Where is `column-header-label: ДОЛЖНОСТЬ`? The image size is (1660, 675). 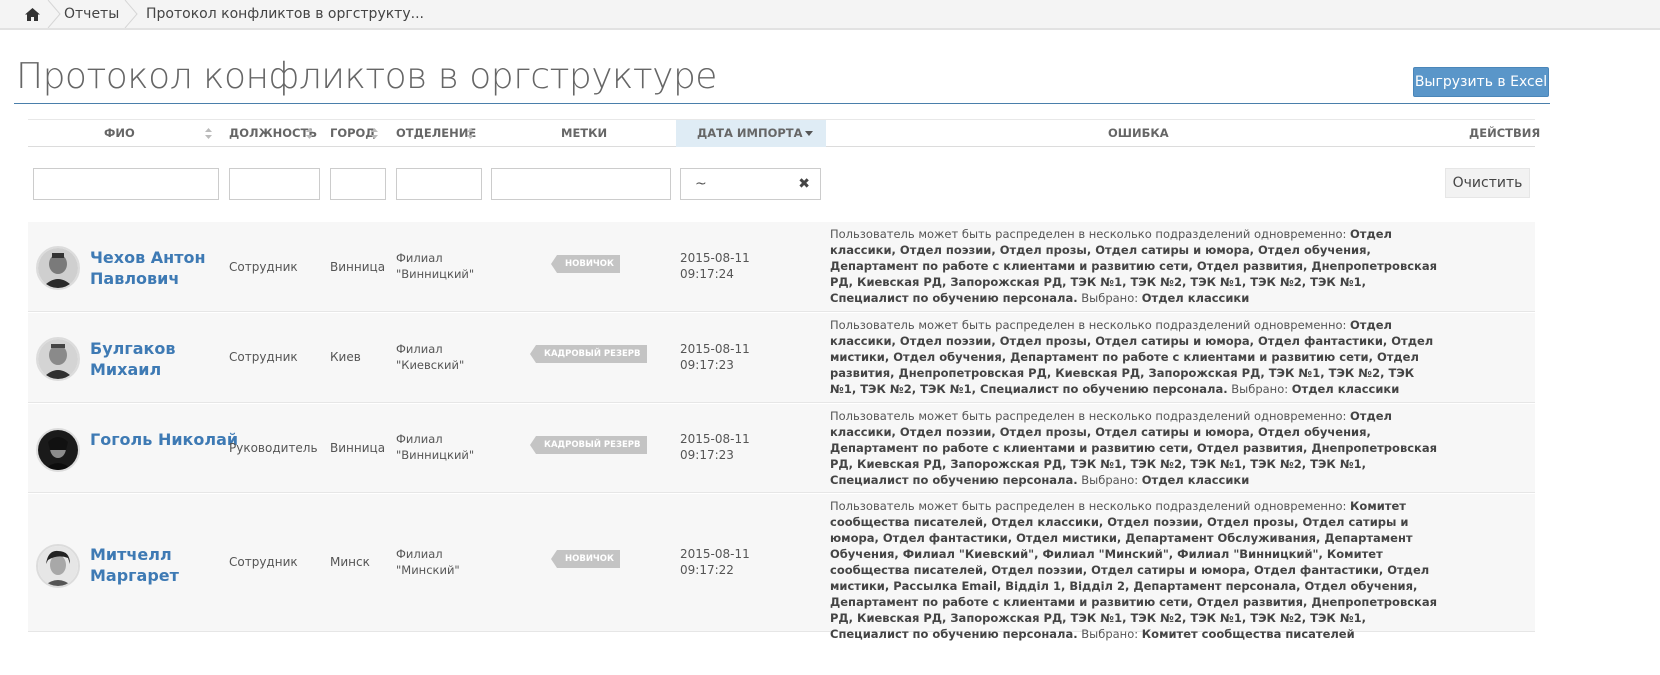
column-header-label: ДОЛЖНОСТЬ is located at coordinates (273, 133).